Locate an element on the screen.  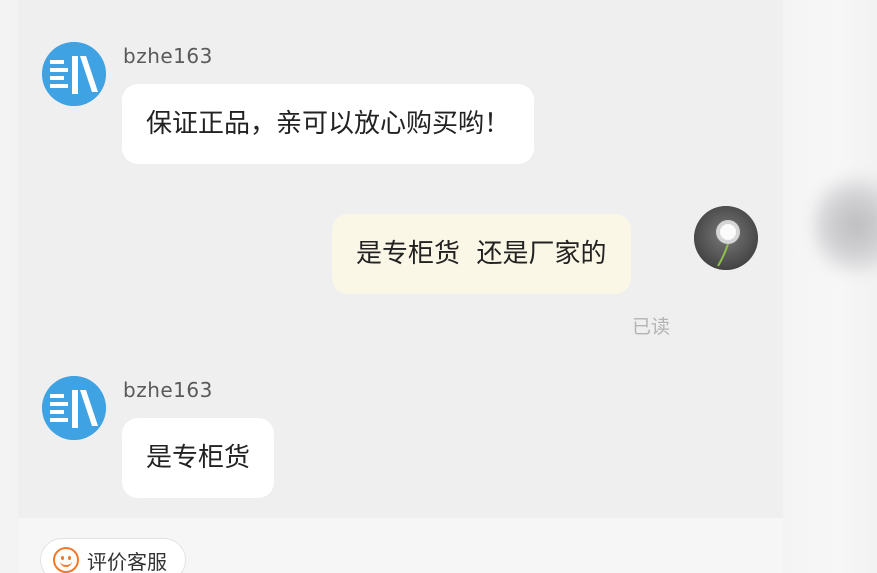
read-status: 已读 is located at coordinates (651, 327).